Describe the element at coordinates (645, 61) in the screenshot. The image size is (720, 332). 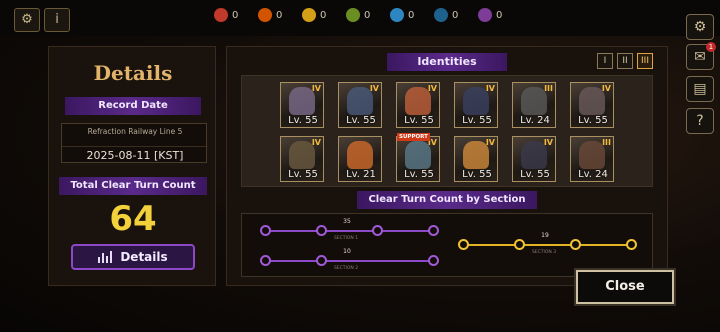
I see `tab-3: III` at that location.